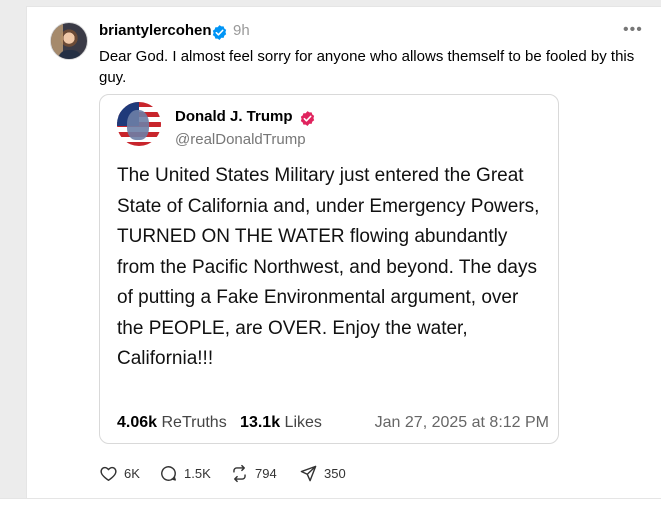  I want to click on like-button: 6K, so click(119, 473).